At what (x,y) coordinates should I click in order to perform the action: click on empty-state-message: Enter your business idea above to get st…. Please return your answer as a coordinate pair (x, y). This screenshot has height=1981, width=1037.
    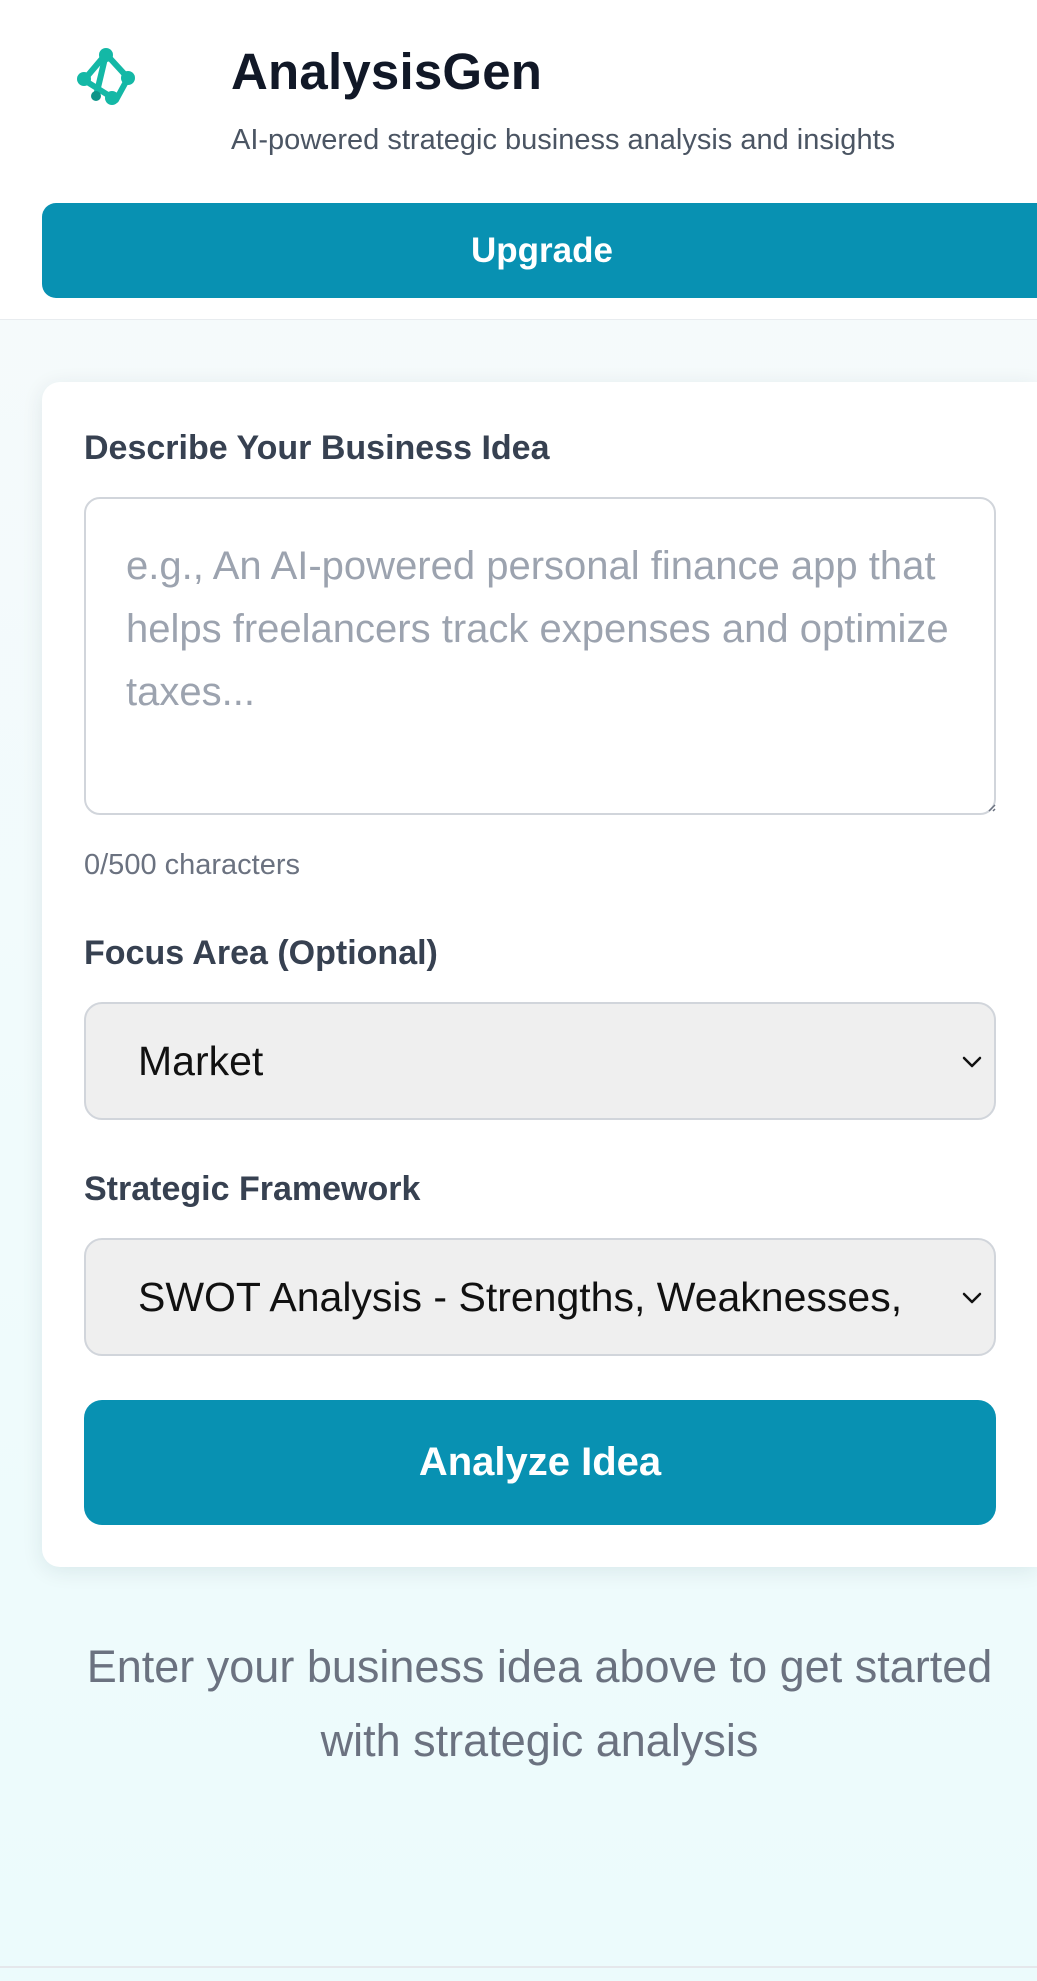
    Looking at the image, I should click on (539, 1703).